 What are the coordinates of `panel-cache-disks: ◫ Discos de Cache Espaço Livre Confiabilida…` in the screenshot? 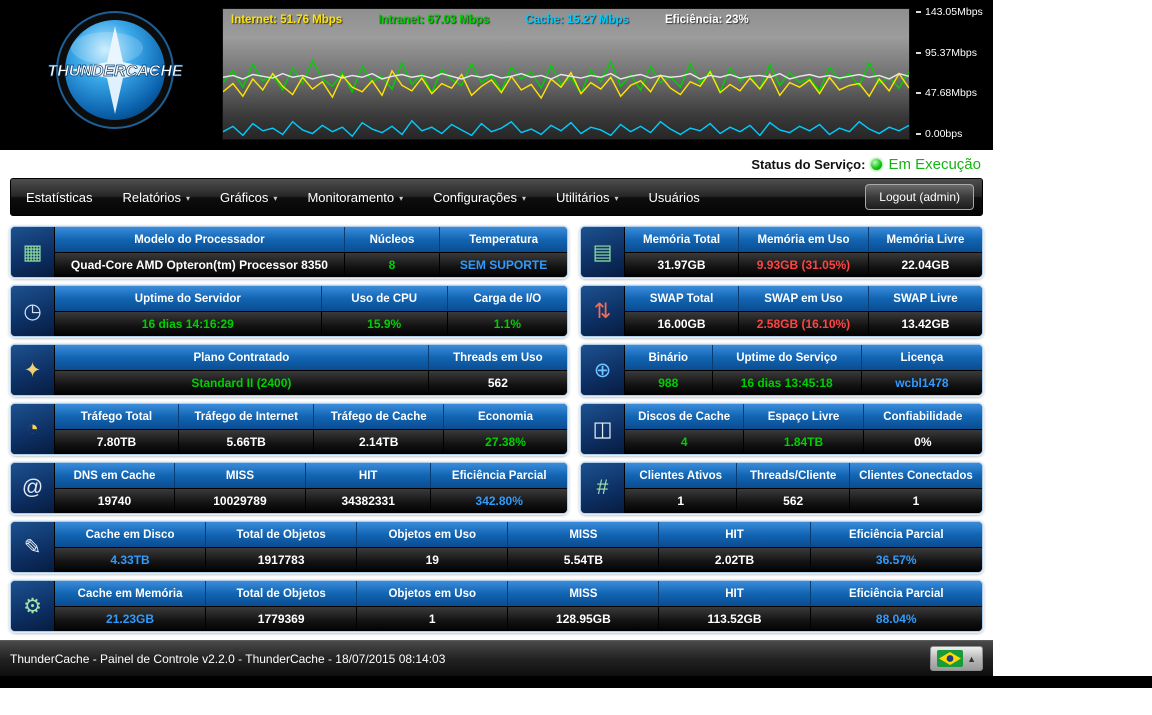 It's located at (781, 429).